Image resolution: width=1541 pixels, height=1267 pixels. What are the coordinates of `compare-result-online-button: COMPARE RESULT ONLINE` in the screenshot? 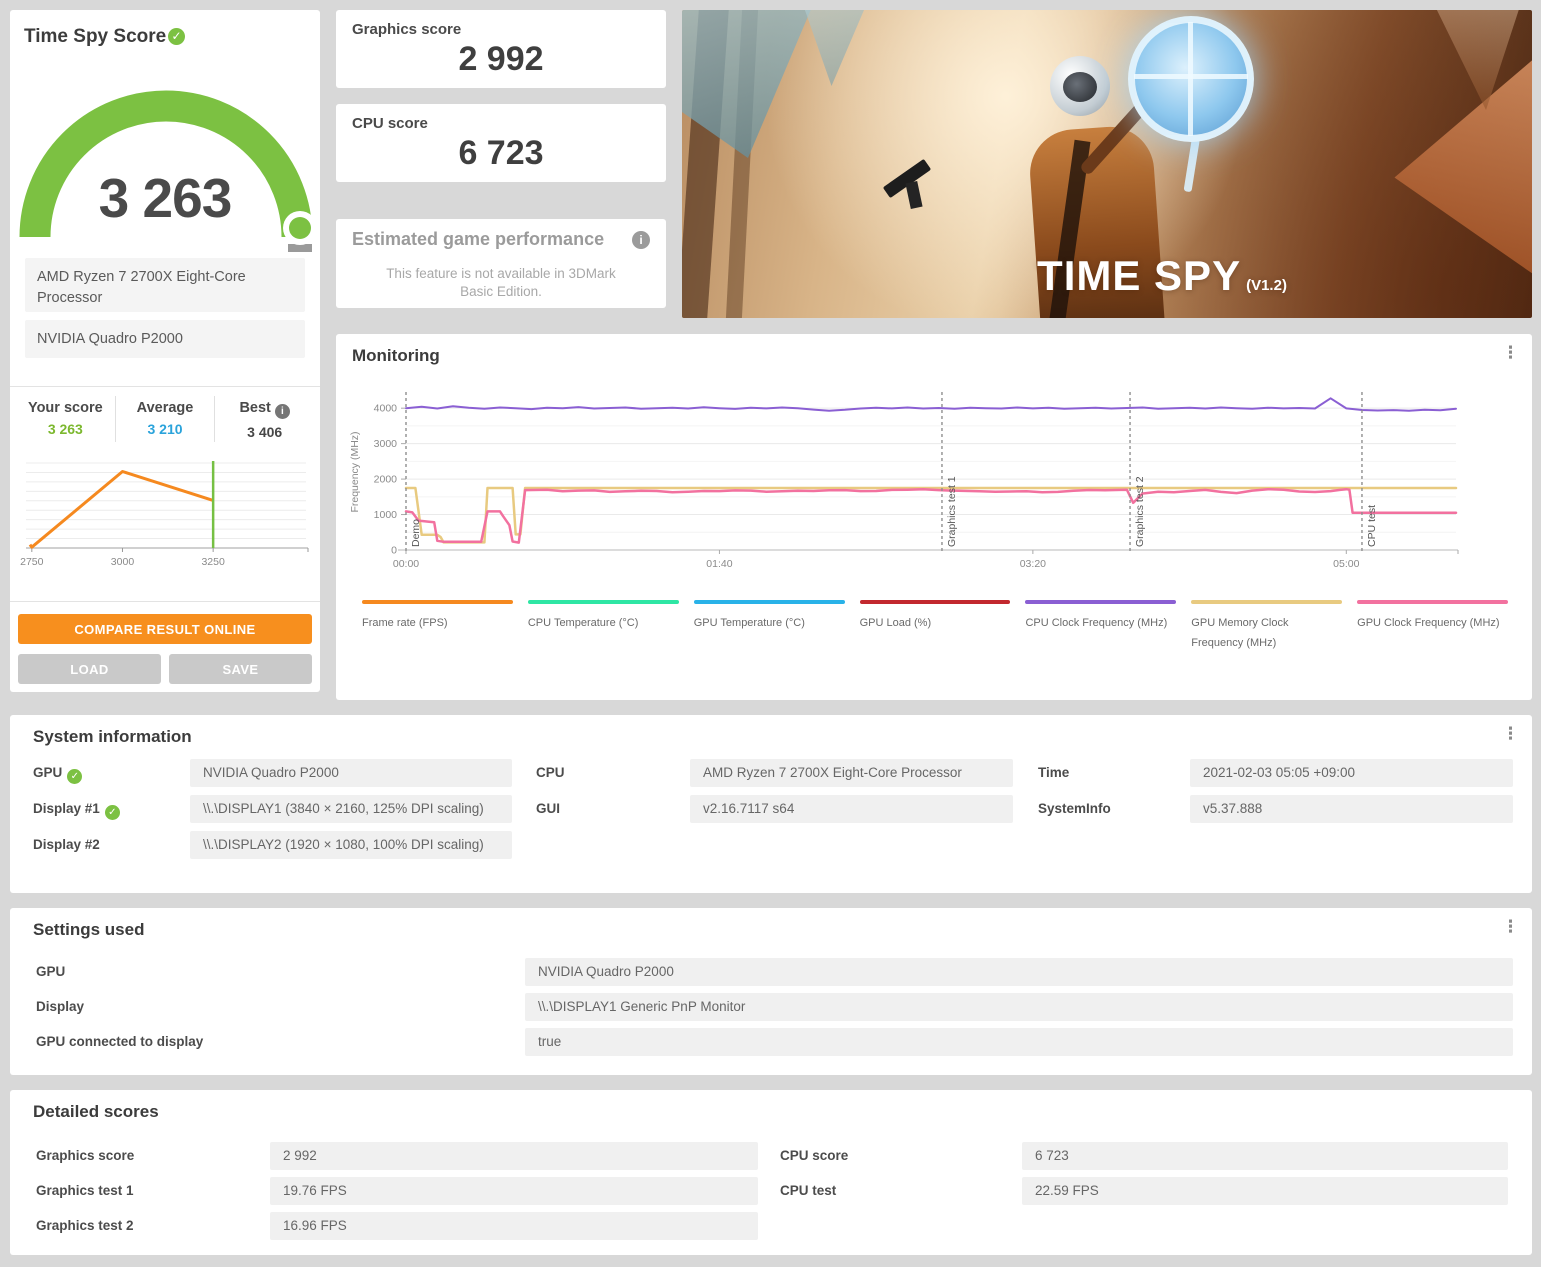 It's located at (165, 629).